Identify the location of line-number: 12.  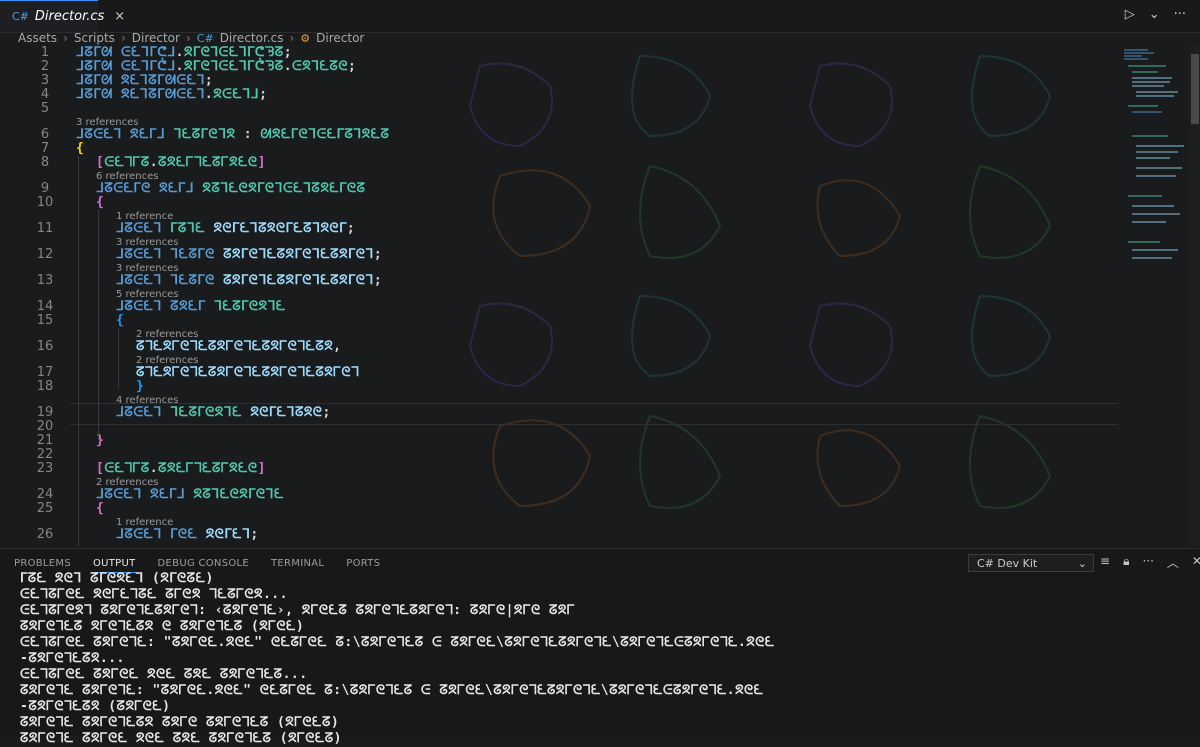
(45, 254).